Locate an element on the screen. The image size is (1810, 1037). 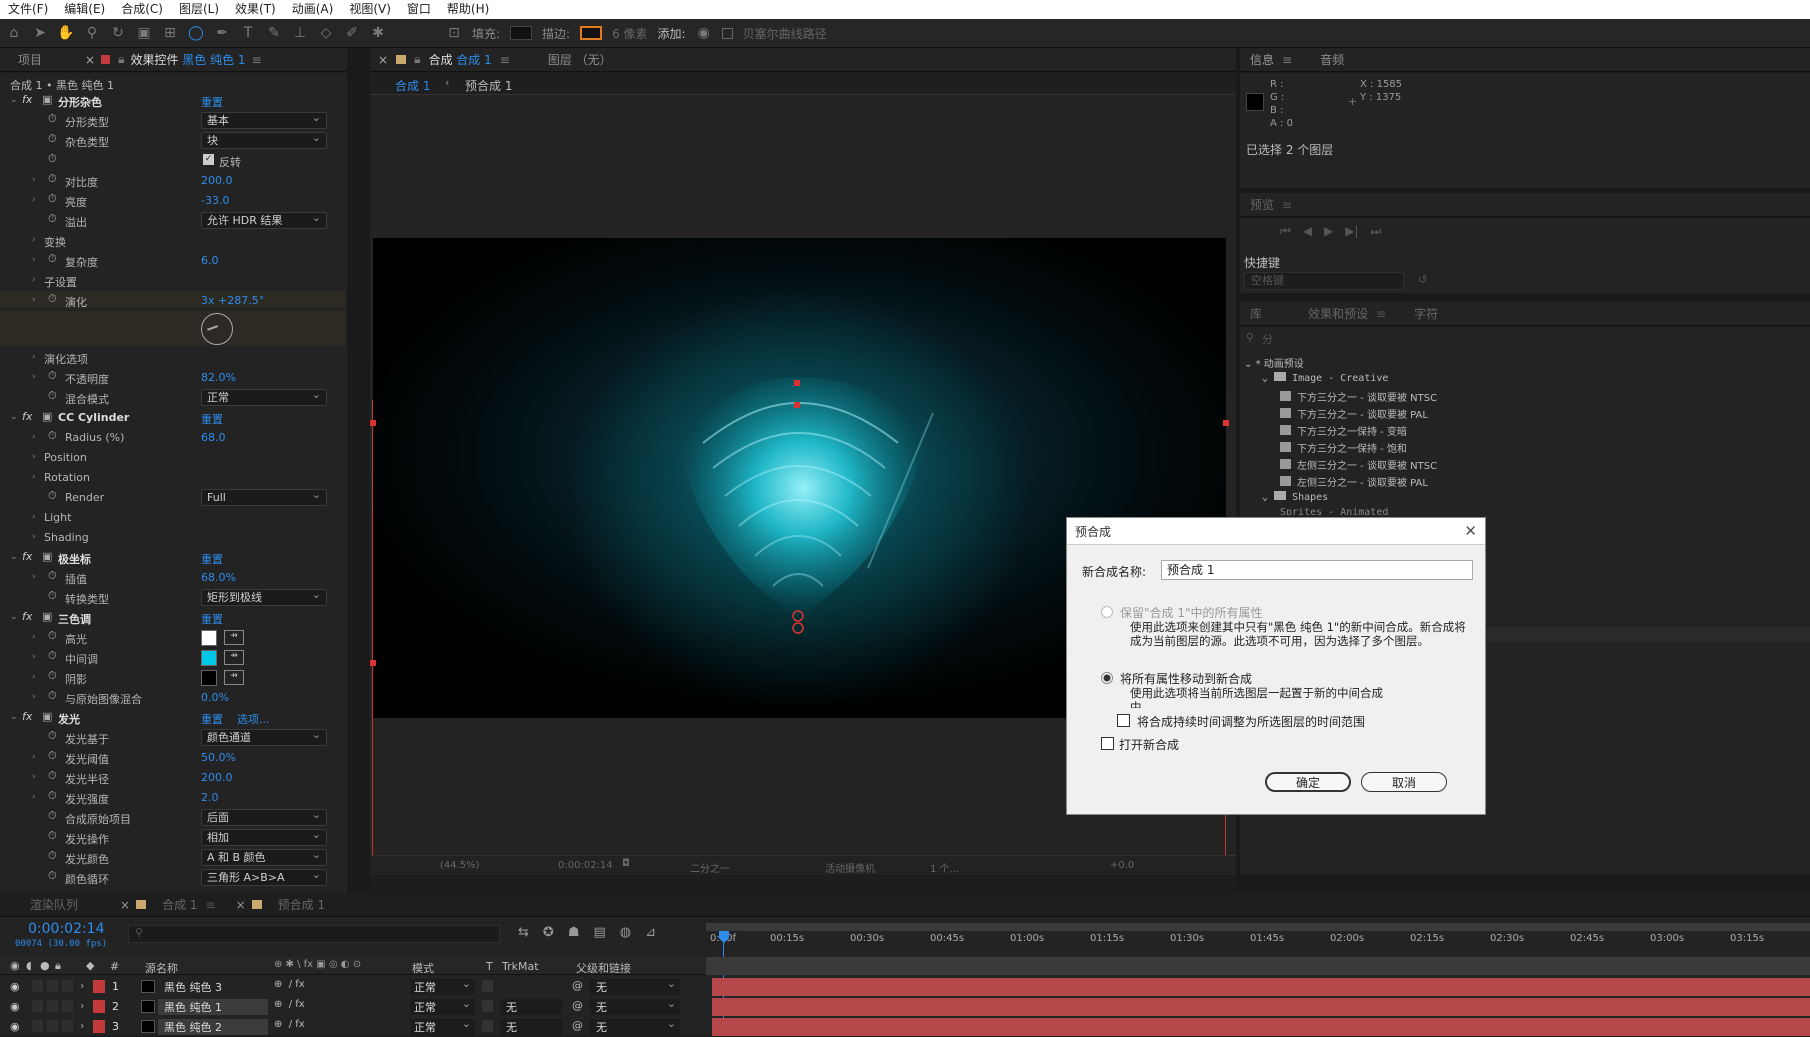
effect-name: 分形杂色 is located at coordinates (80, 102).